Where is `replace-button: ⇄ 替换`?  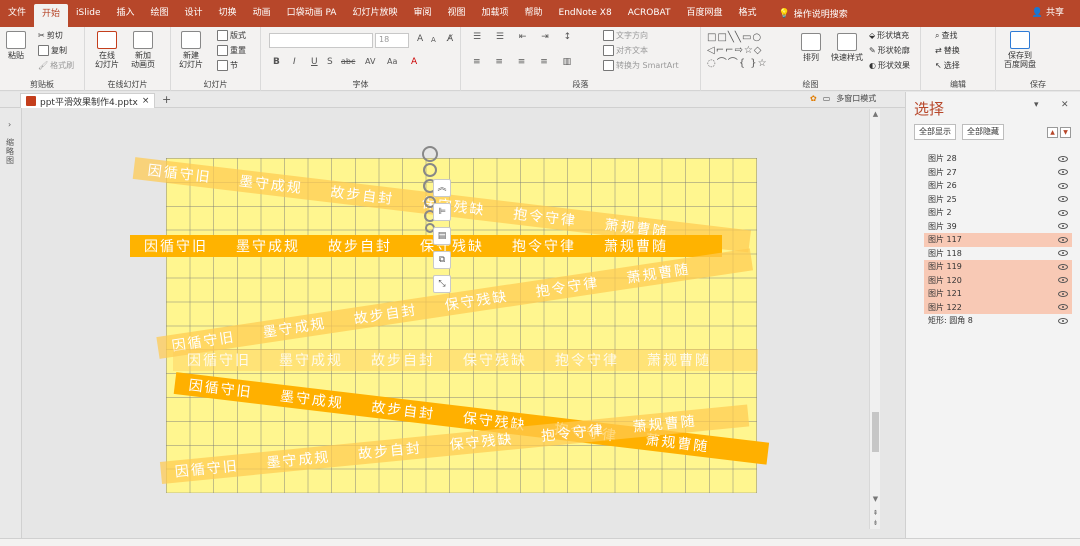 replace-button: ⇄ 替换 is located at coordinates (947, 50).